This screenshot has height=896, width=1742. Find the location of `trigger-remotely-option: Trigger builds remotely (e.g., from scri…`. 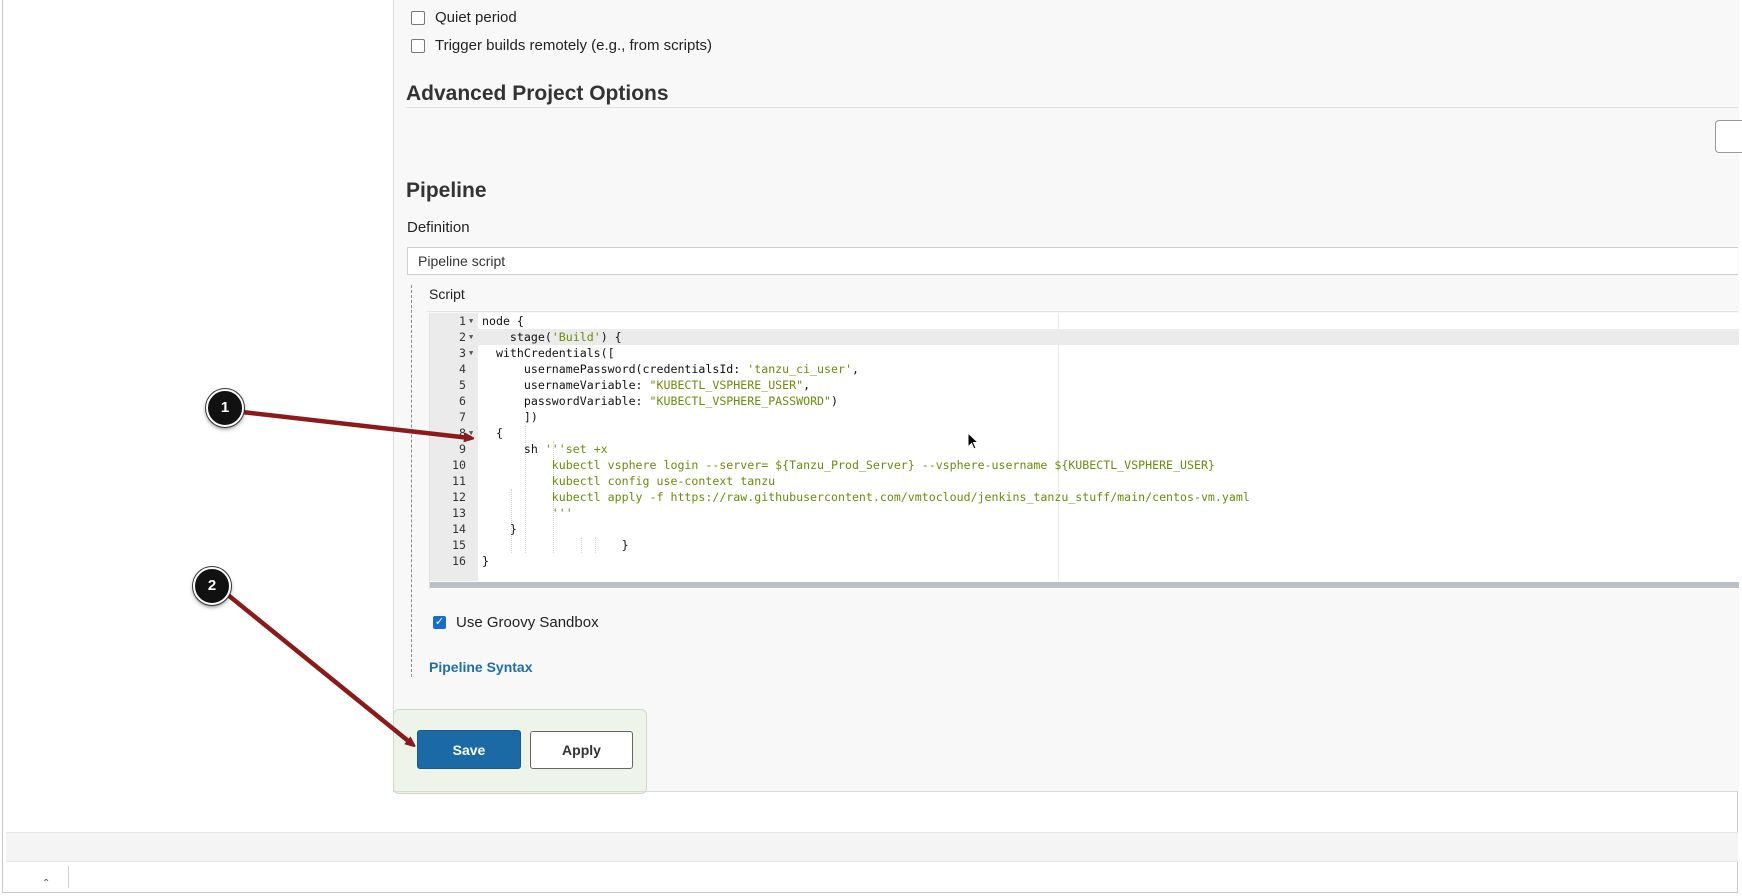

trigger-remotely-option: Trigger builds remotely (e.g., from scri… is located at coordinates (561, 45).